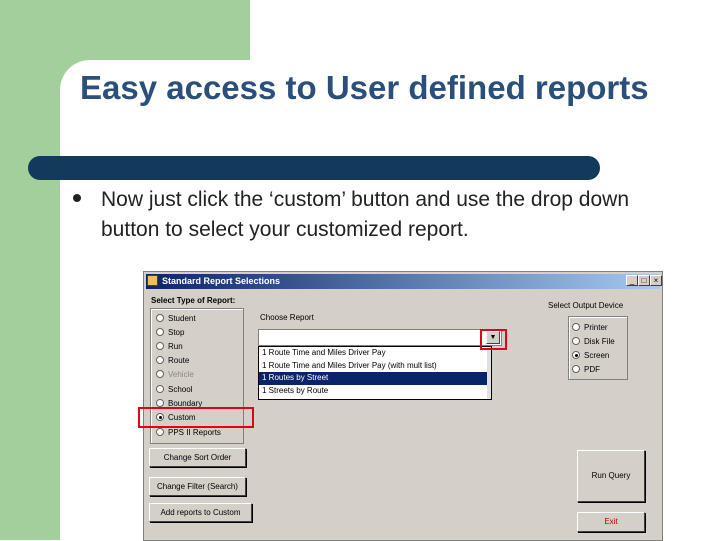 The height and width of the screenshot is (541, 720). I want to click on dropdown-item: 1 Route Time and Miles Driver Pay, so click(375, 353).